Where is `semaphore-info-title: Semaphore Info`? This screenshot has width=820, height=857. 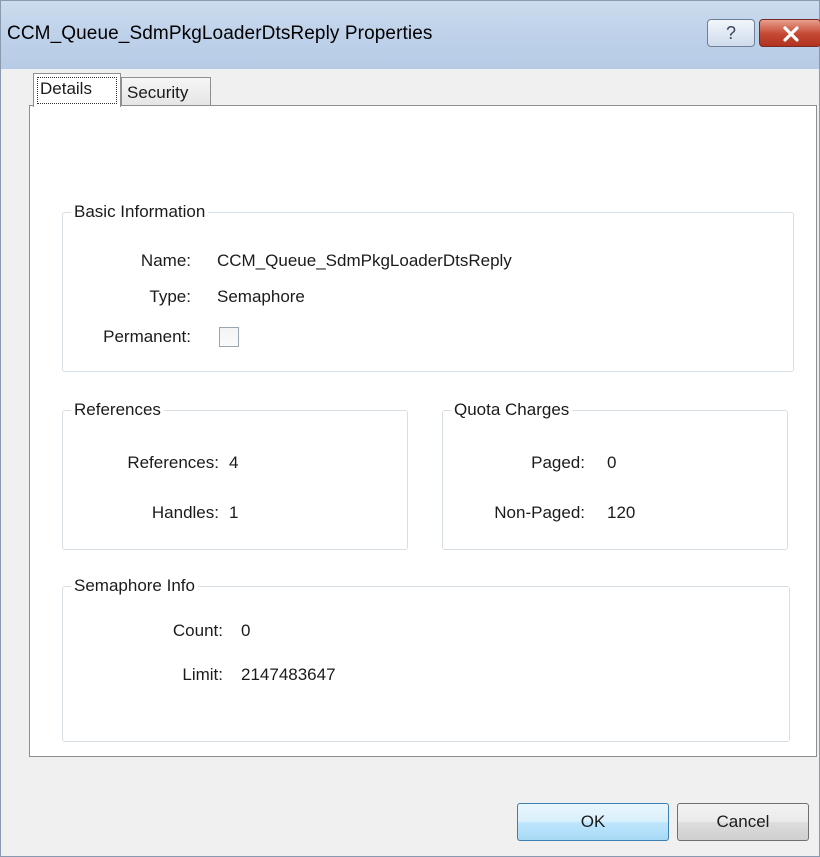 semaphore-info-title: Semaphore Info is located at coordinates (134, 586).